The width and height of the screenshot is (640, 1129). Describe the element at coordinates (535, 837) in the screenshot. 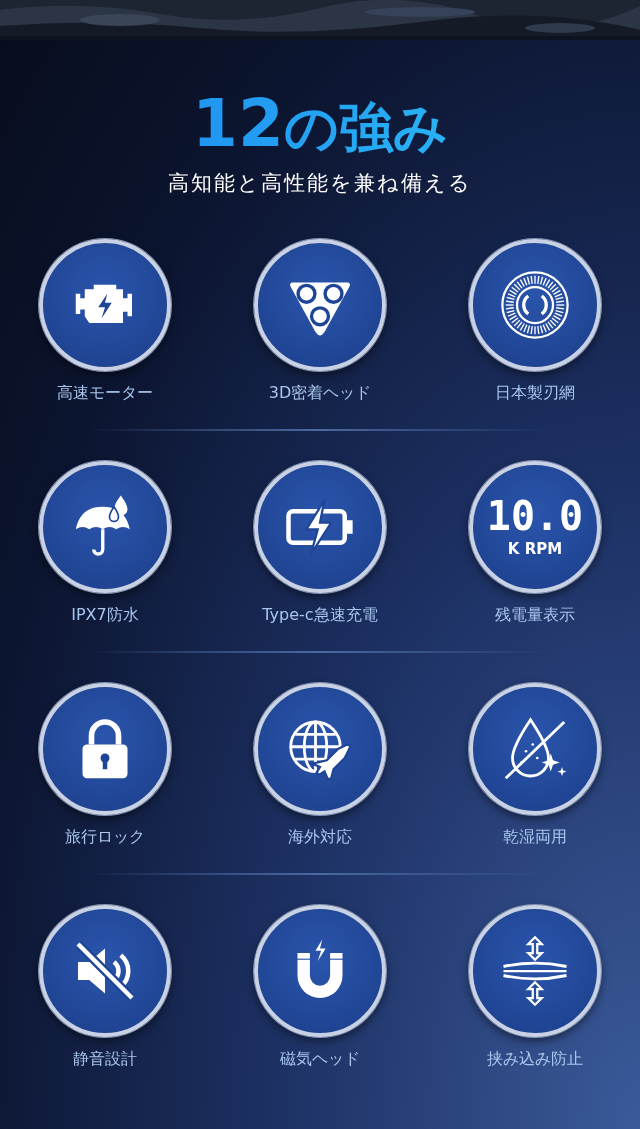

I see `feature-label: 乾湿両用` at that location.